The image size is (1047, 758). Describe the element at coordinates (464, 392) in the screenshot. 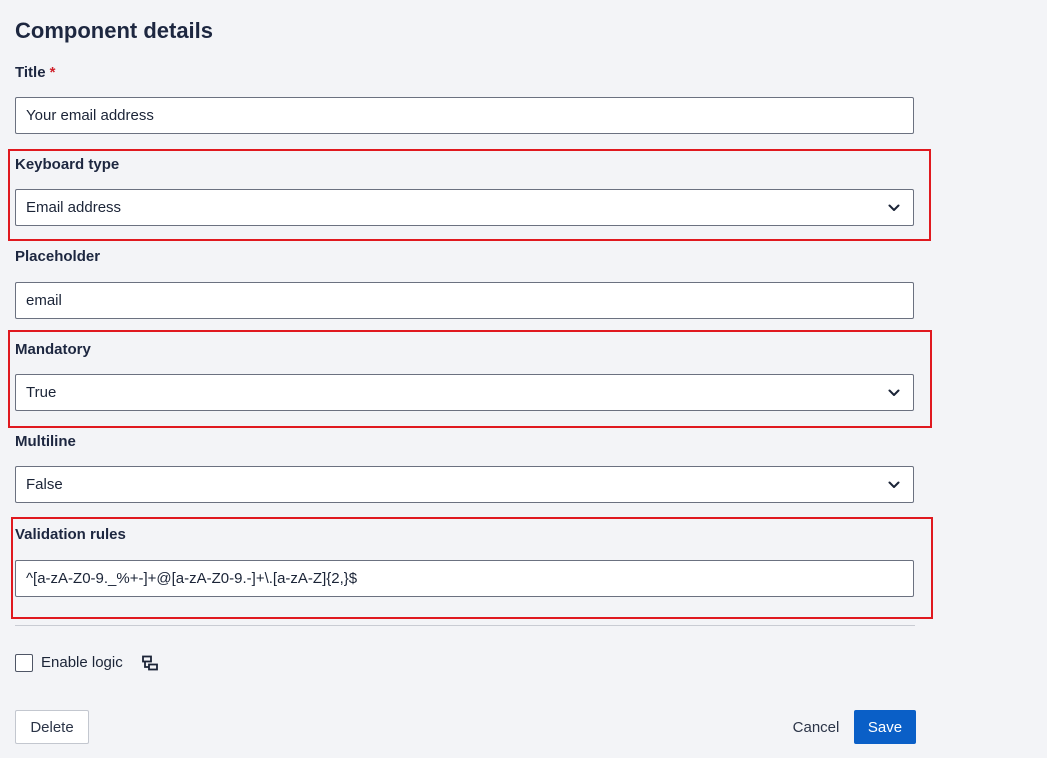

I see `mandatory-select: True` at that location.